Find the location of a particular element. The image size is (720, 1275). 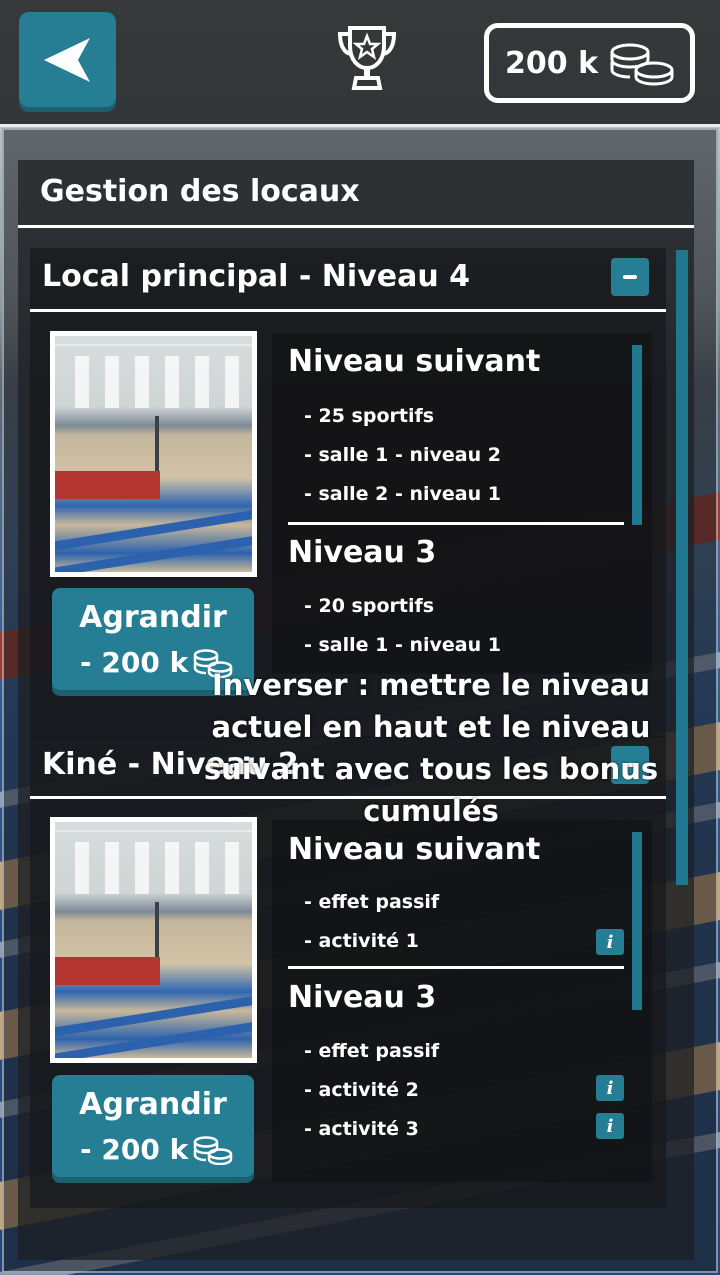

upgrade-button: Agrandir - 200 k is located at coordinates (153, 1126).